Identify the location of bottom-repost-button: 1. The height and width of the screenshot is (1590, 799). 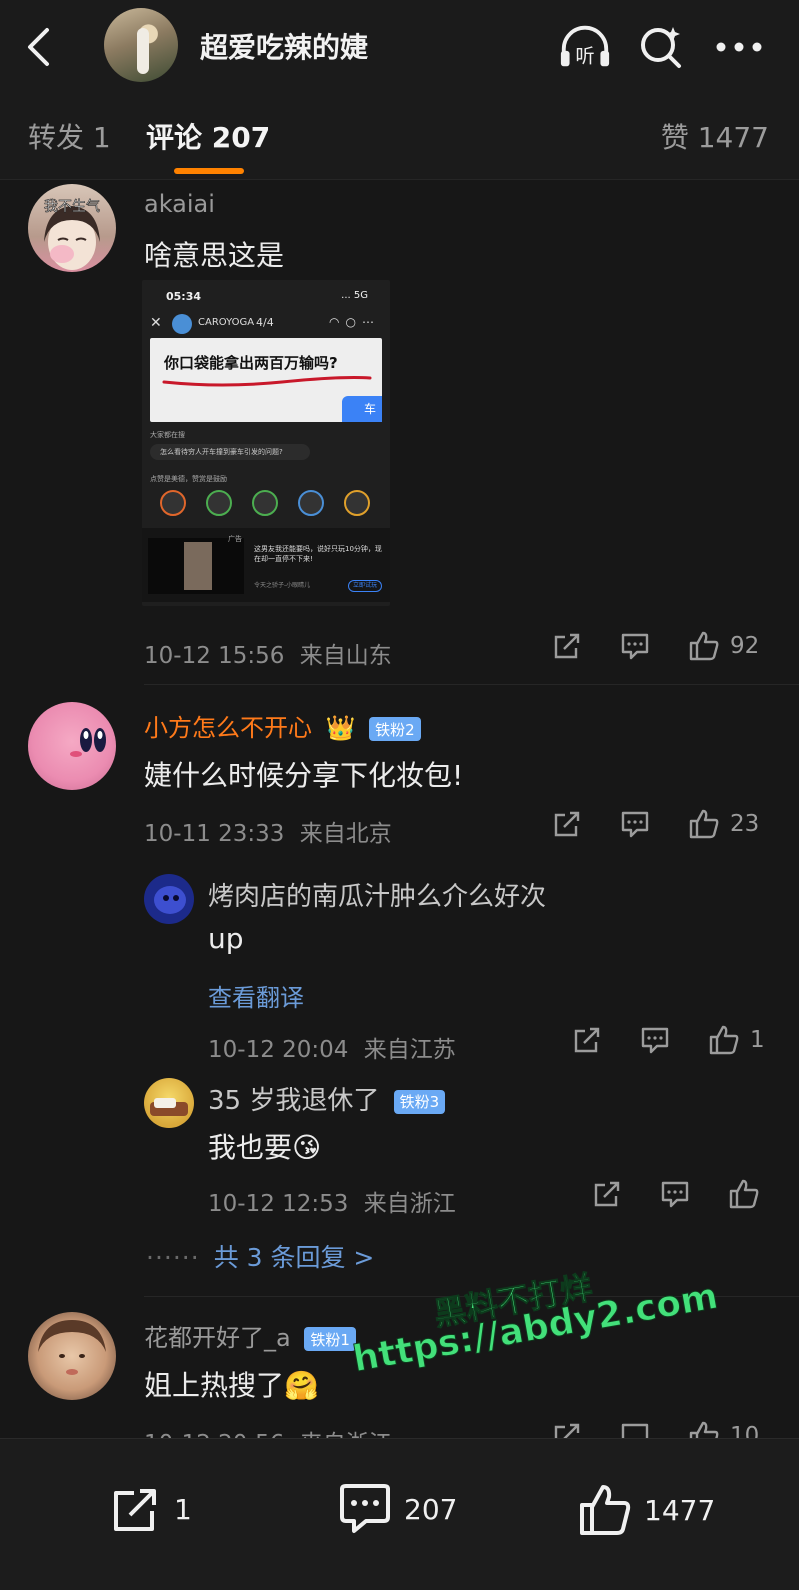
(151, 1509).